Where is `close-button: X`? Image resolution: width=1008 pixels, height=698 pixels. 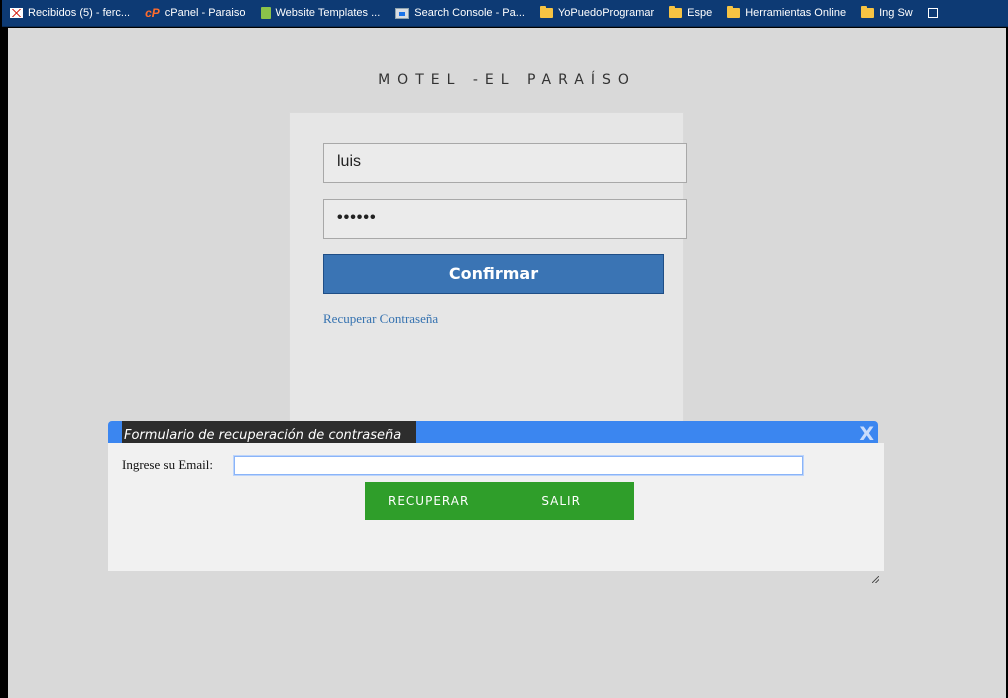 close-button: X is located at coordinates (866, 434).